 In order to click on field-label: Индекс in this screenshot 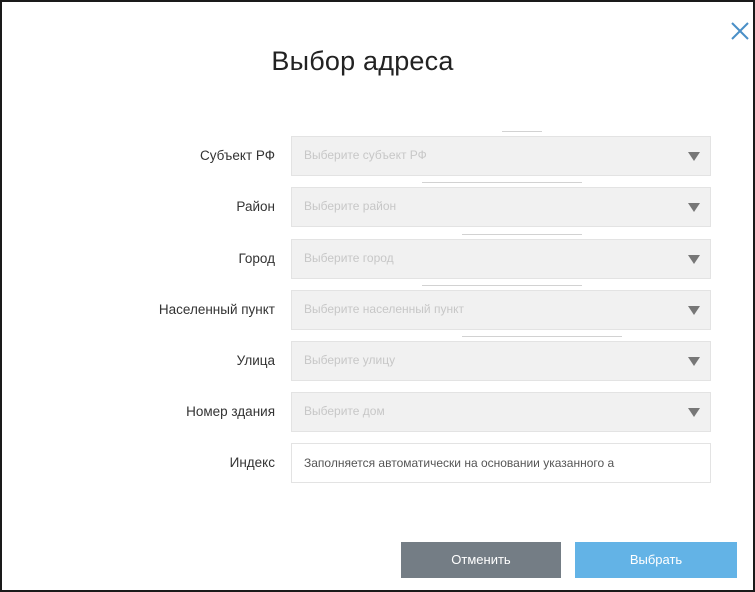, I will do `click(252, 462)`.